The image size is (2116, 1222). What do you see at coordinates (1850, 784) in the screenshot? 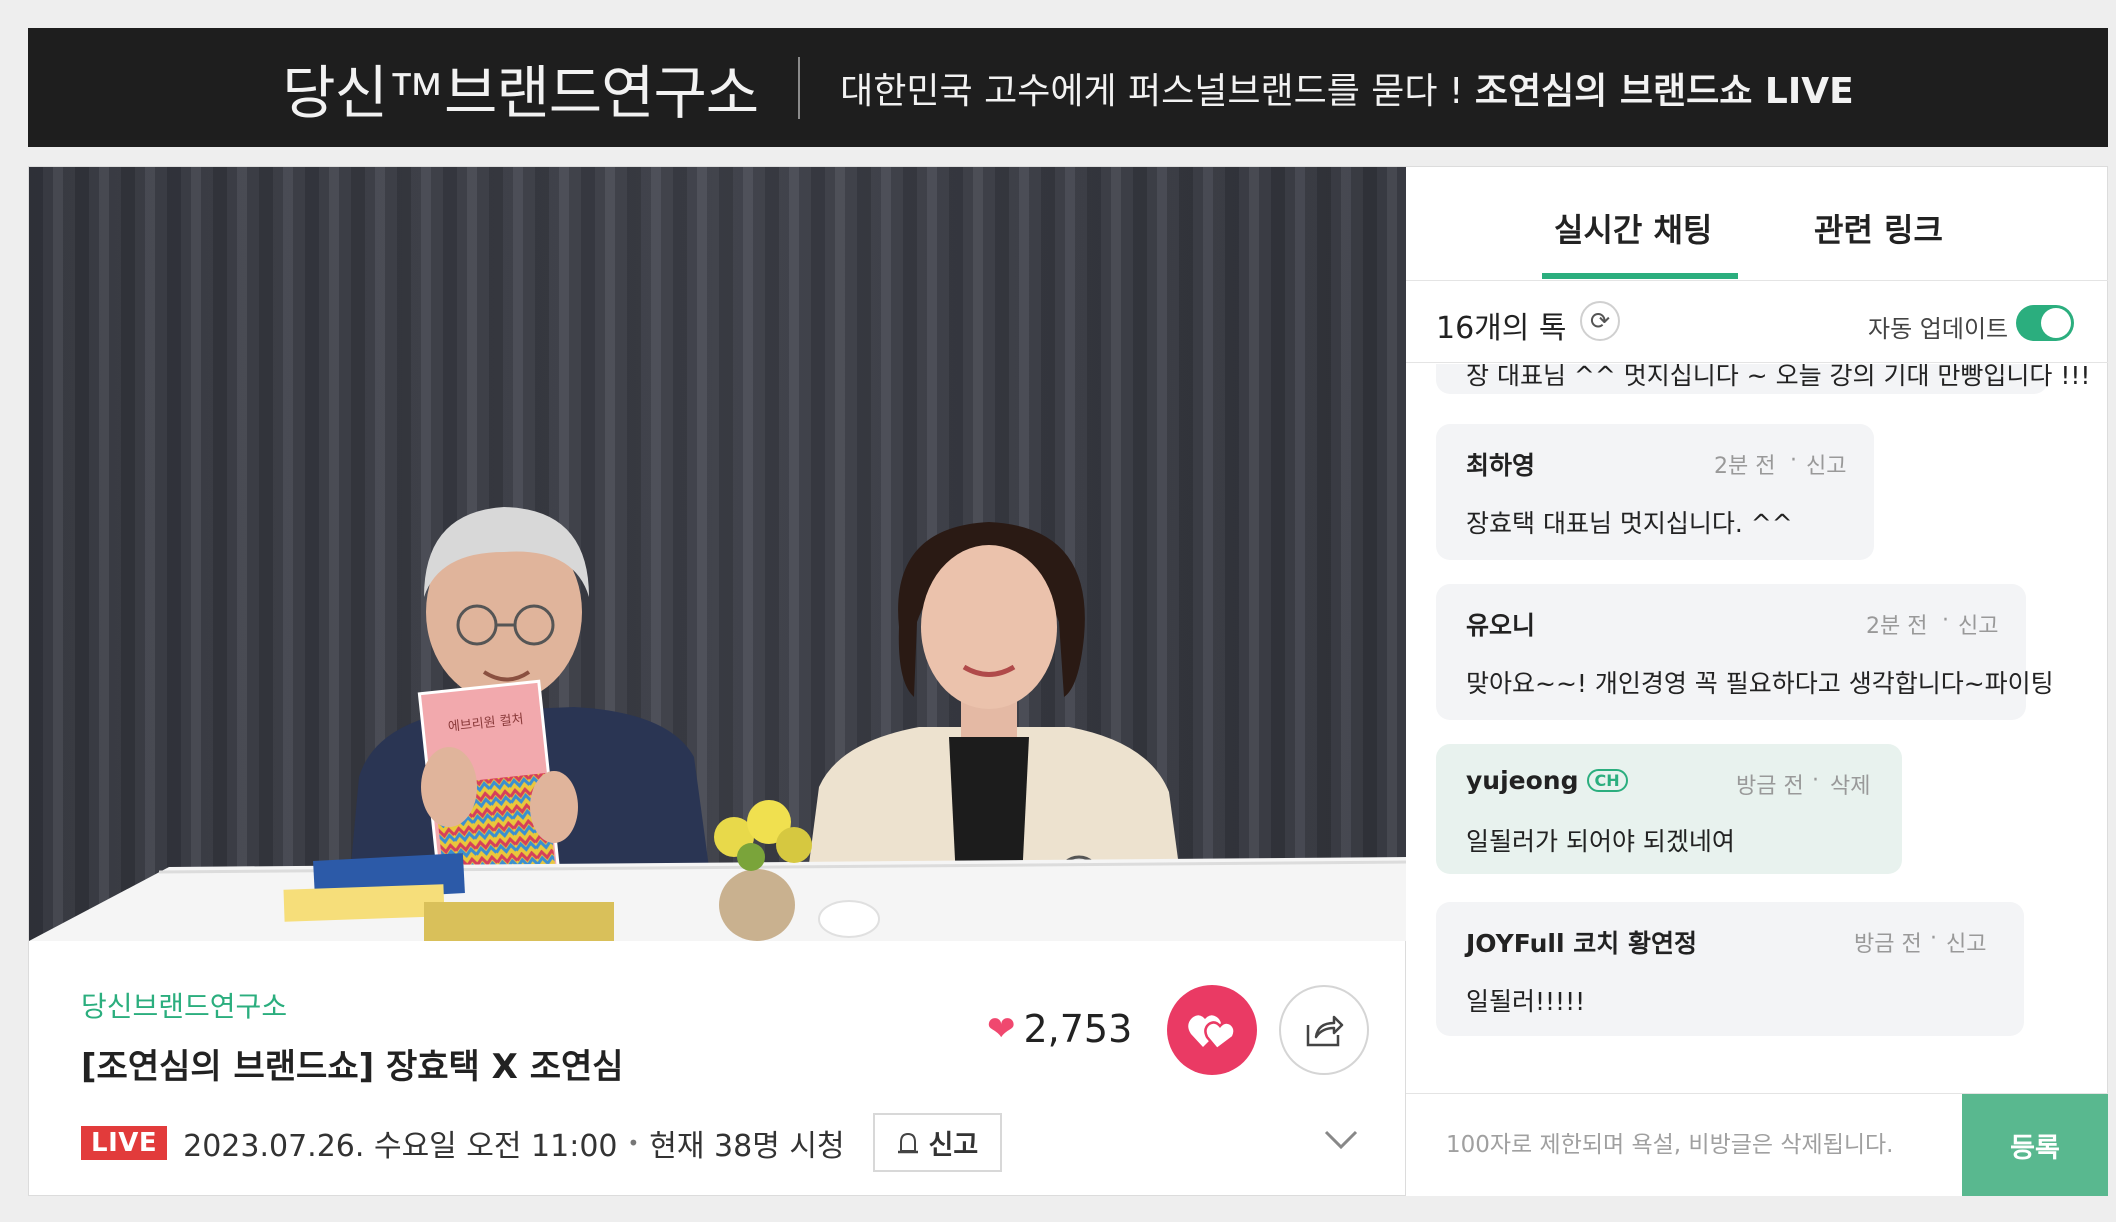
I see `message-delete-link: 삭제` at bounding box center [1850, 784].